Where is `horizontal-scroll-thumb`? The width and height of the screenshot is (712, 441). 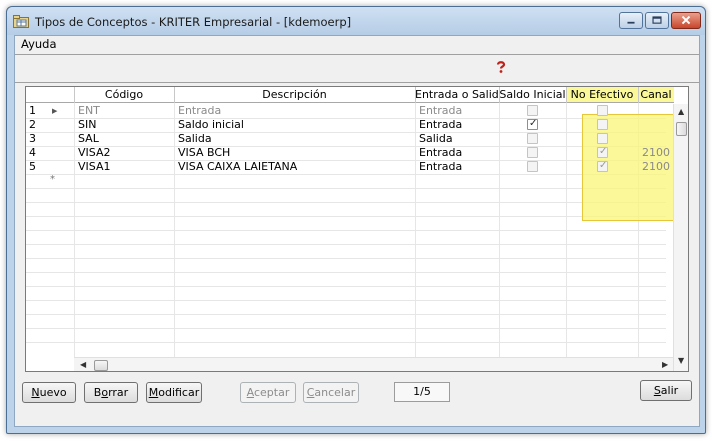
horizontal-scroll-thumb is located at coordinates (101, 365).